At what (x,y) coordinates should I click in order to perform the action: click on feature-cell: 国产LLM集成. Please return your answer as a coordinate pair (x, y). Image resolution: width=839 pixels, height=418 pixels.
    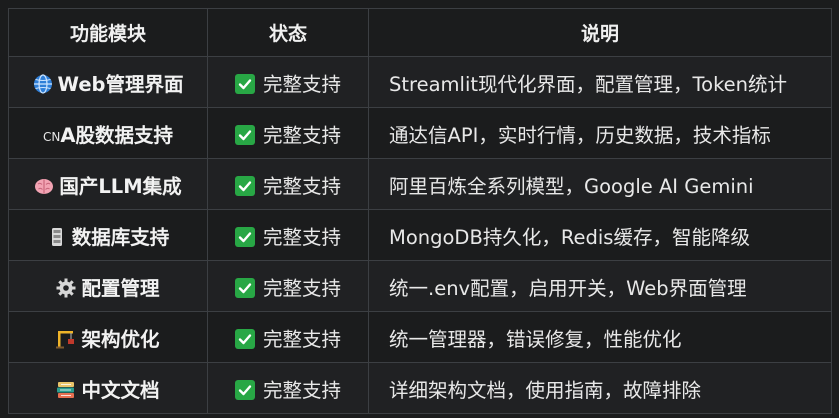
    Looking at the image, I should click on (108, 184).